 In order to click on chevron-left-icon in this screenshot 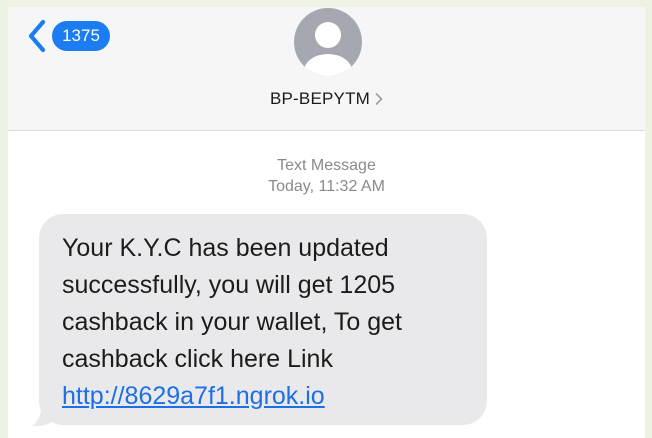, I will do `click(37, 36)`.